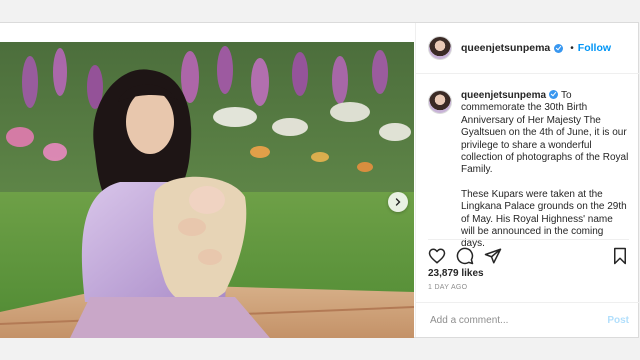 This screenshot has height=360, width=640. I want to click on comment-button, so click(465, 256).